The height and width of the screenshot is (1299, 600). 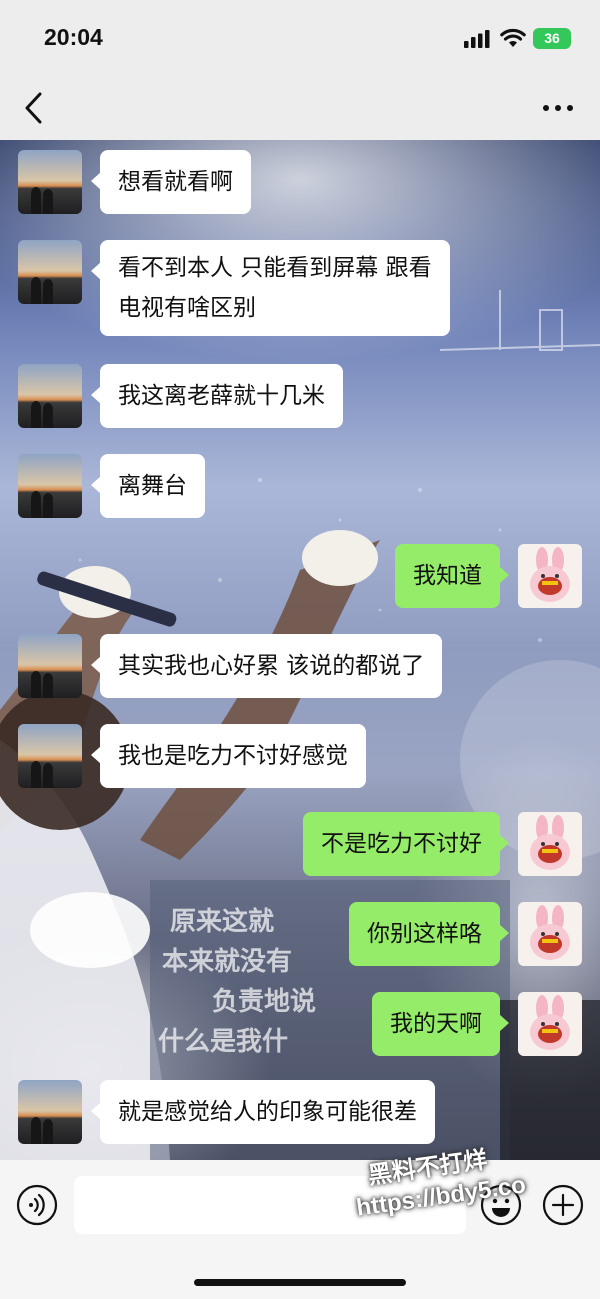 What do you see at coordinates (300, 576) in the screenshot?
I see `message-row: 我知道` at bounding box center [300, 576].